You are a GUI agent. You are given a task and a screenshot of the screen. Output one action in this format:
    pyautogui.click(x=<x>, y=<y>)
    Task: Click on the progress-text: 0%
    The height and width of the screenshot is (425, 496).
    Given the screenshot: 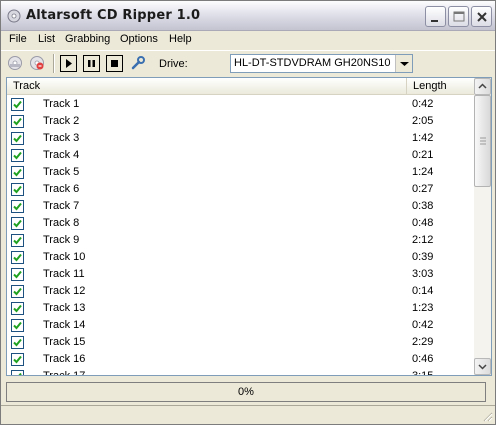 What is the action you would take?
    pyautogui.click(x=246, y=392)
    